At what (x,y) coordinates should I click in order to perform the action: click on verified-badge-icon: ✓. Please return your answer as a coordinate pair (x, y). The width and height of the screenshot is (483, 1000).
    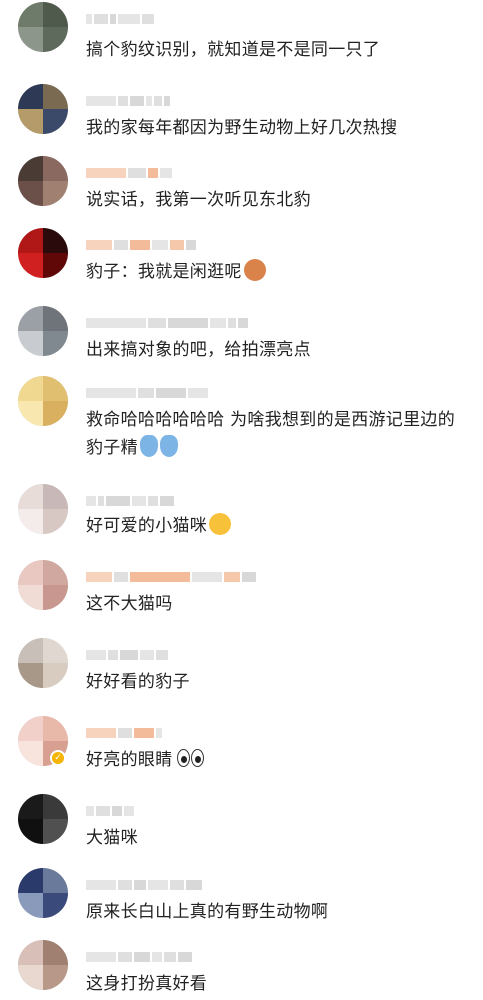
    Looking at the image, I should click on (58, 758).